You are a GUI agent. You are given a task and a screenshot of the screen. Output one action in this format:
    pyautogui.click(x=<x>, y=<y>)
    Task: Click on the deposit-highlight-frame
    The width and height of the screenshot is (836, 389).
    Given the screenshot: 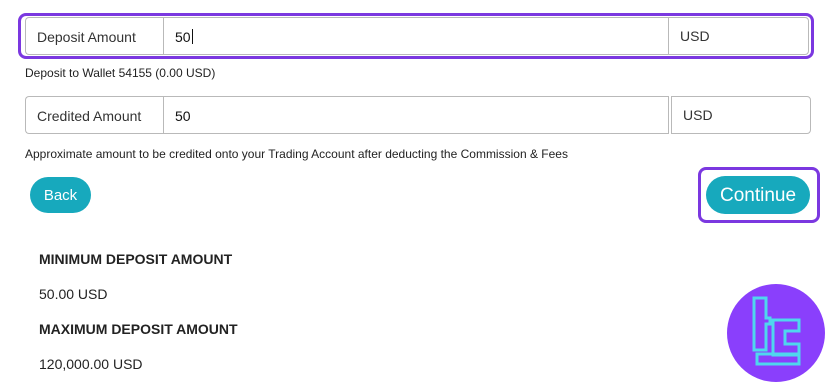 What is the action you would take?
    pyautogui.click(x=416, y=36)
    